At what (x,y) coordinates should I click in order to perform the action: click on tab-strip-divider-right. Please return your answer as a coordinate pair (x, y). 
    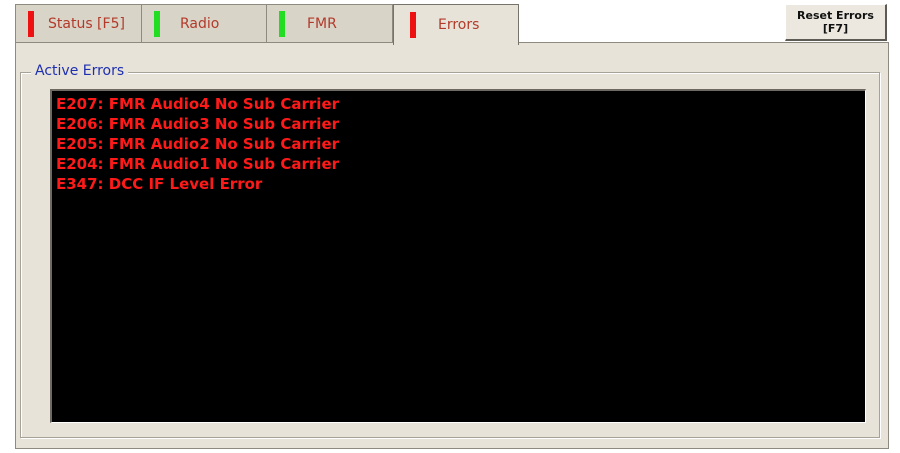
    Looking at the image, I should click on (704, 42).